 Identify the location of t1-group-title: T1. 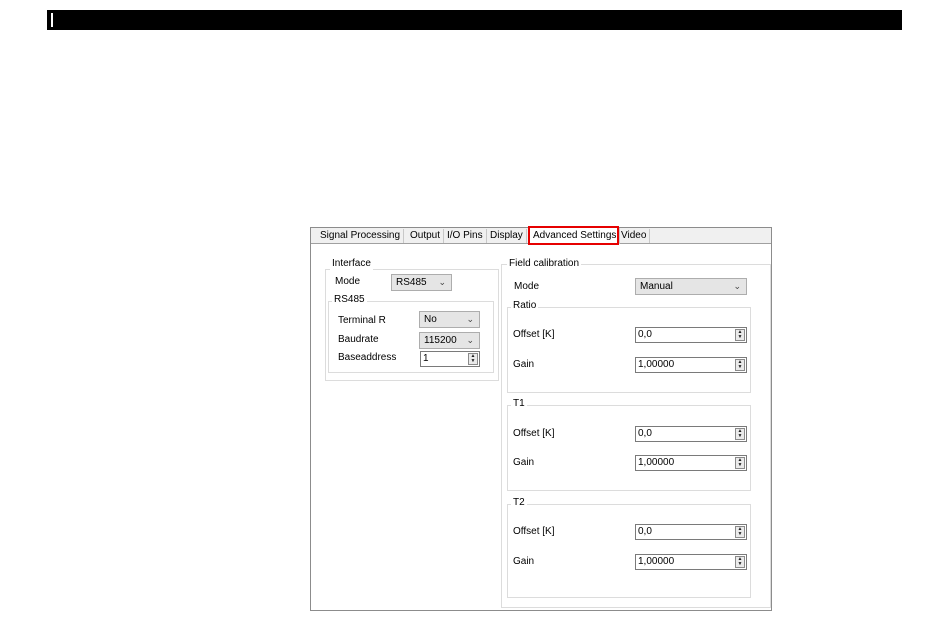
(519, 404).